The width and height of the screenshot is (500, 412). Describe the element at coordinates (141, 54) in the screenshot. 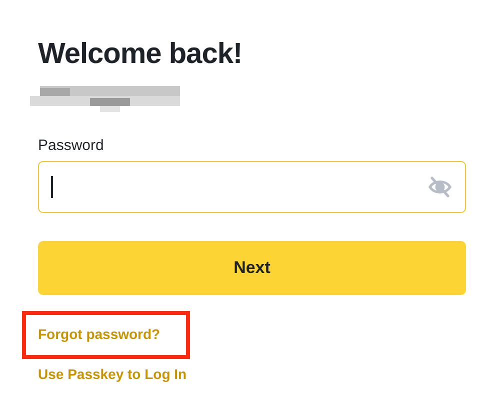

I see `page-title: Welcome back!` at that location.